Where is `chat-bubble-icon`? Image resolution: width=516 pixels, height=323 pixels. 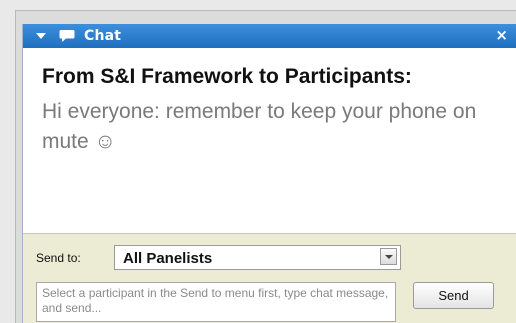
chat-bubble-icon is located at coordinates (67, 36).